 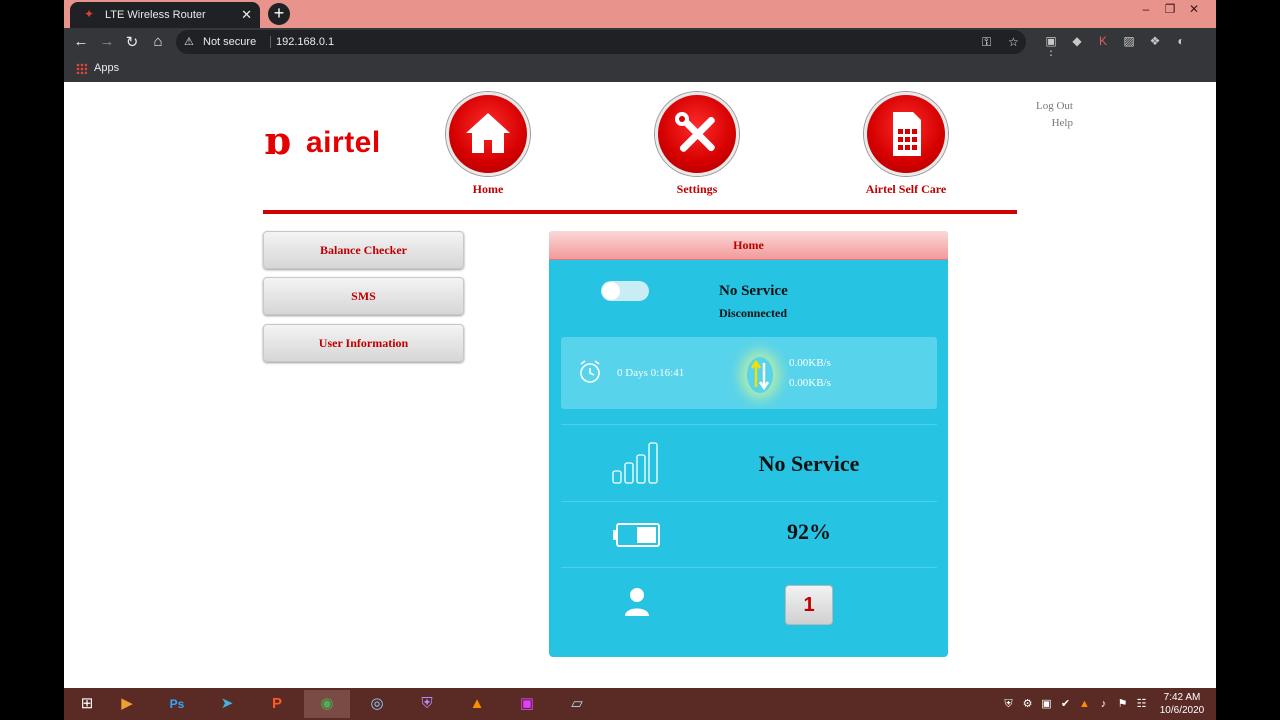 What do you see at coordinates (577, 704) in the screenshot?
I see `notepad-icon: ▱` at bounding box center [577, 704].